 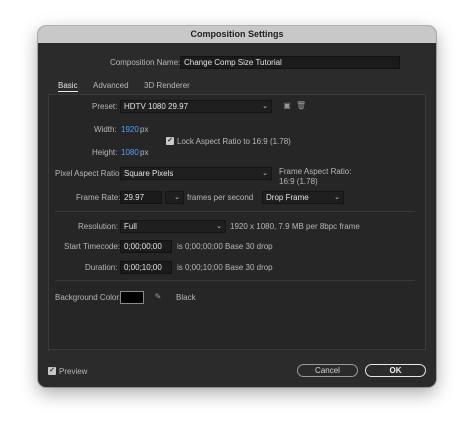 What do you see at coordinates (130, 152) in the screenshot?
I see `height-value: 1080` at bounding box center [130, 152].